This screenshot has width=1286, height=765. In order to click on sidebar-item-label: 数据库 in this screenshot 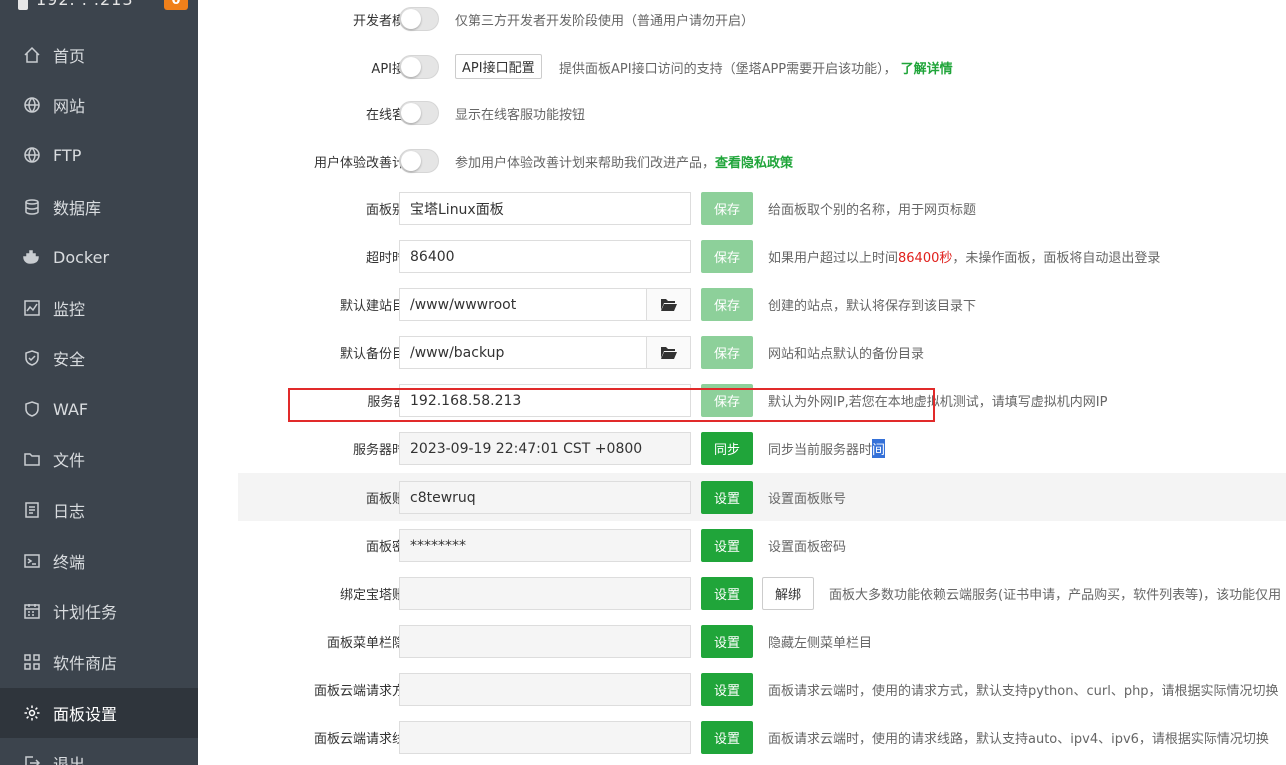, I will do `click(77, 208)`.